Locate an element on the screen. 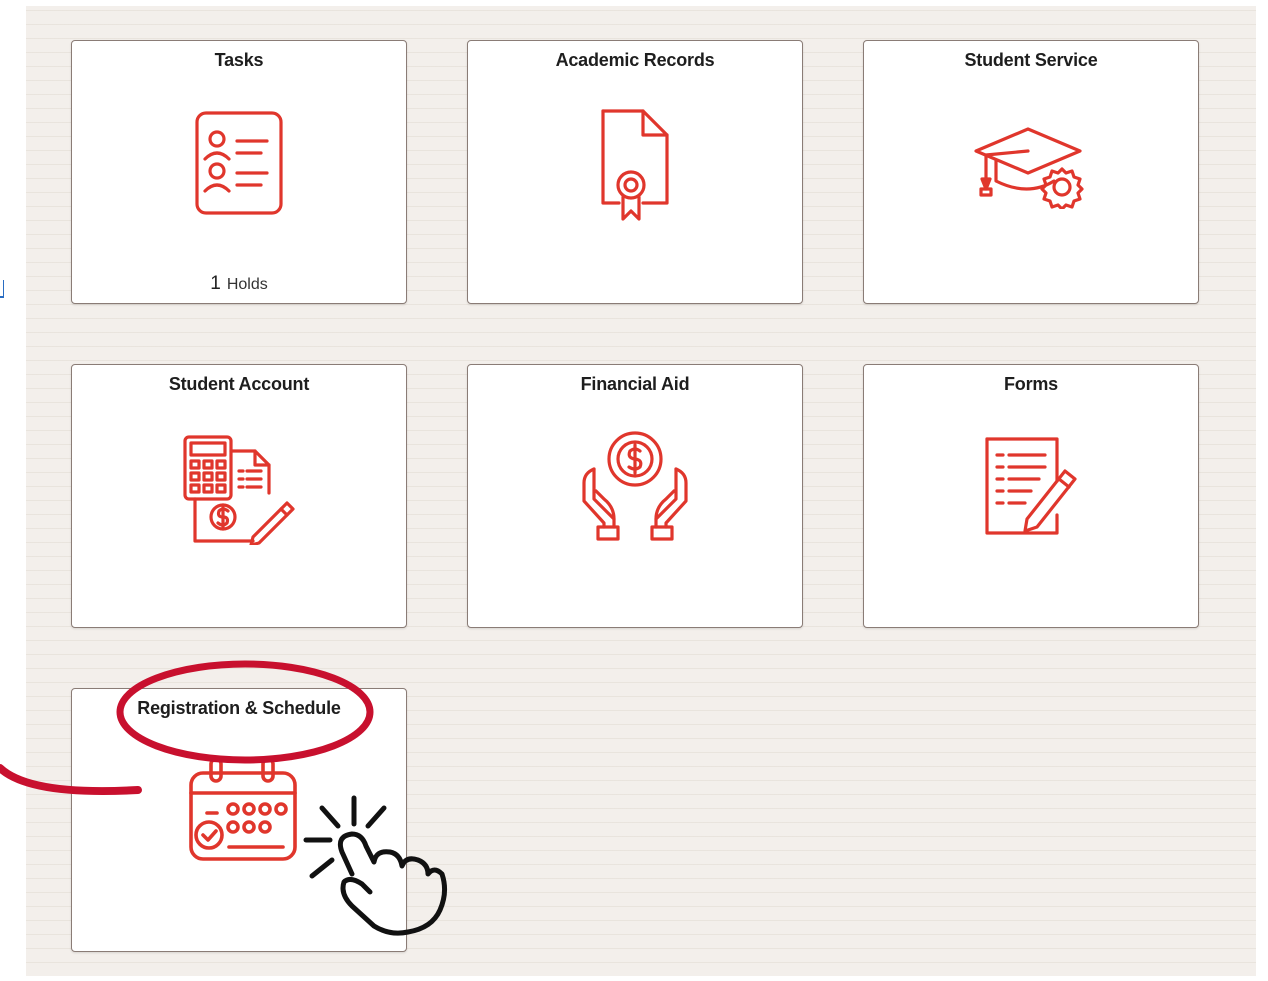 The width and height of the screenshot is (1268, 981). form-pencil-icon is located at coordinates (1031, 486).